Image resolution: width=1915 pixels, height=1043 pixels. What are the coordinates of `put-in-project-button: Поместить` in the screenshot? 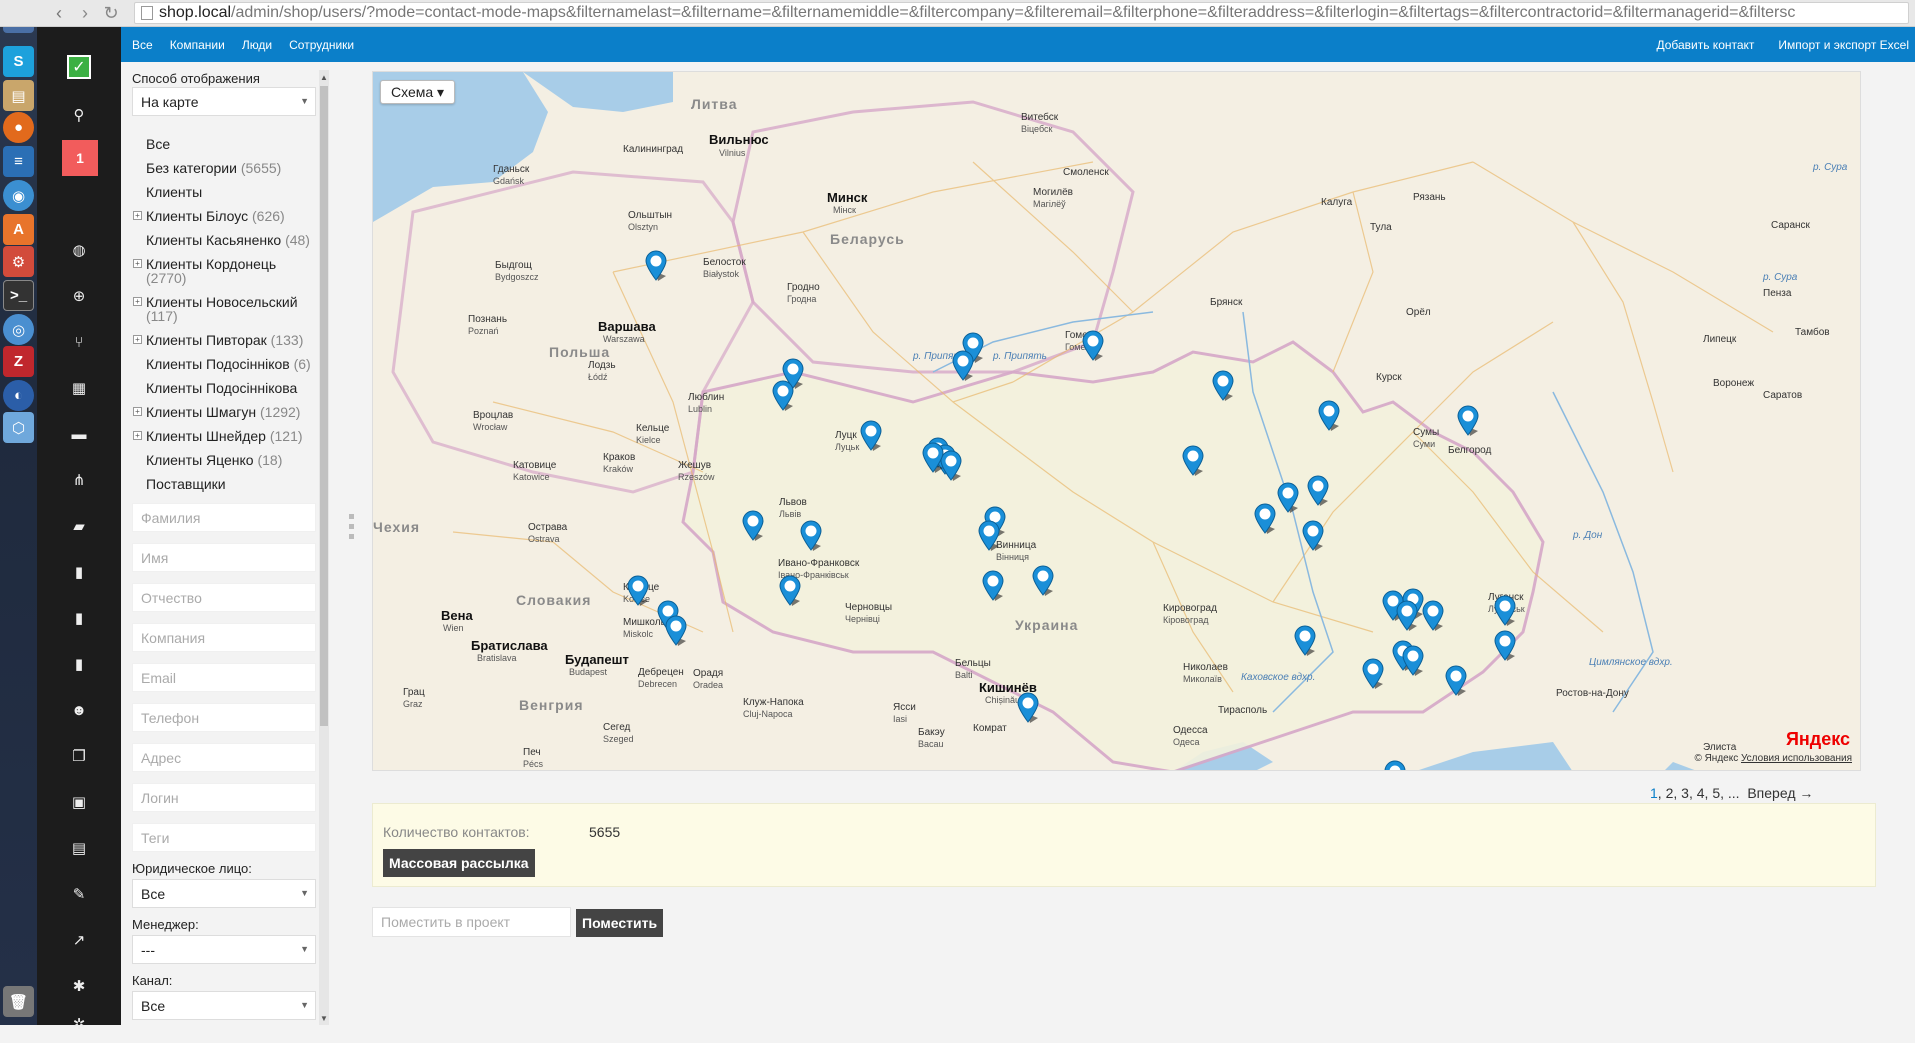 It's located at (620, 923).